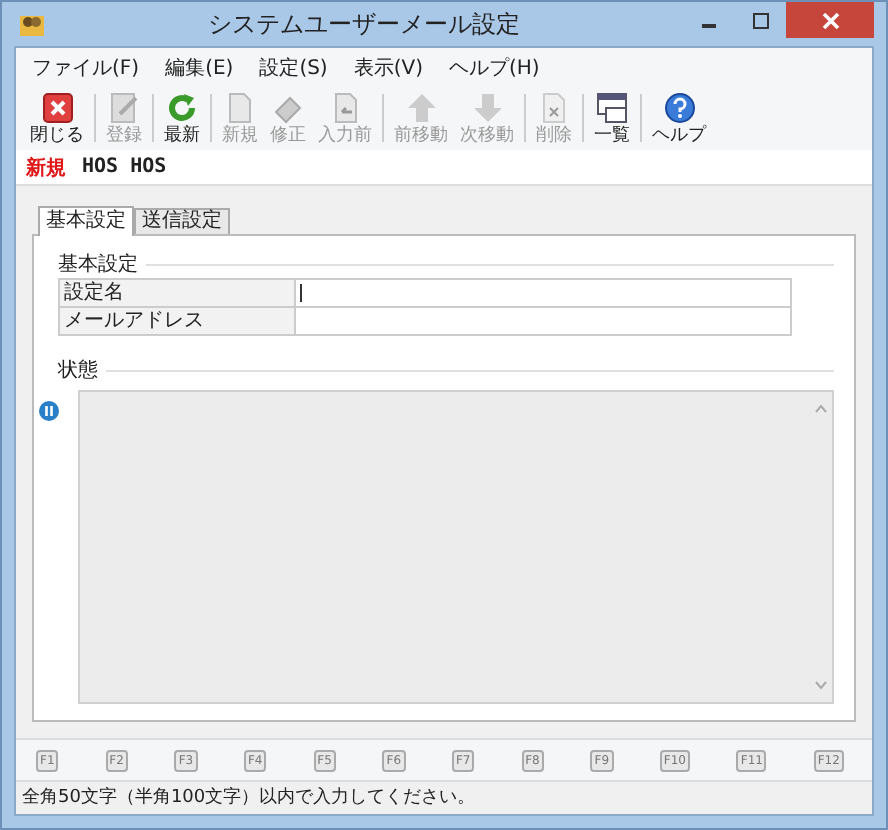 The width and height of the screenshot is (888, 830). What do you see at coordinates (708, 25) in the screenshot?
I see `minimize-icon` at bounding box center [708, 25].